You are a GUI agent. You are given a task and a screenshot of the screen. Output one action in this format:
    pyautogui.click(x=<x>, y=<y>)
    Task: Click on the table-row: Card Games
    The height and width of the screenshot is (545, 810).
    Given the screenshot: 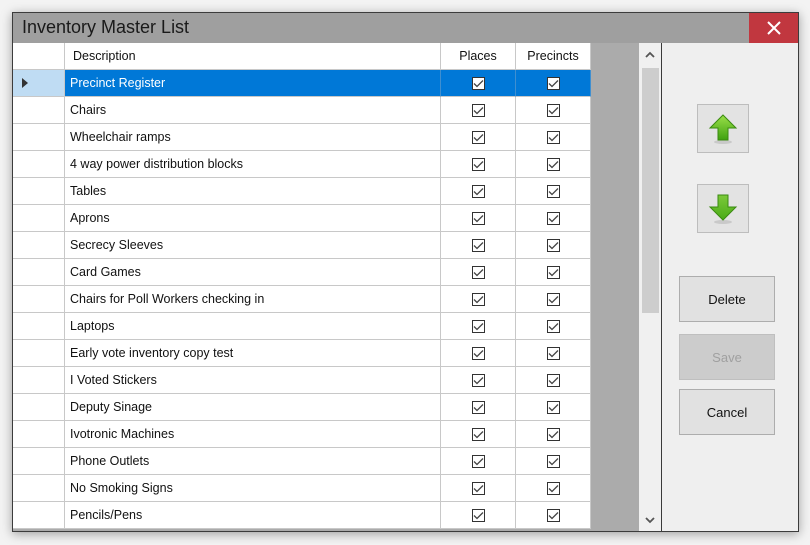 What is the action you would take?
    pyautogui.click(x=302, y=272)
    